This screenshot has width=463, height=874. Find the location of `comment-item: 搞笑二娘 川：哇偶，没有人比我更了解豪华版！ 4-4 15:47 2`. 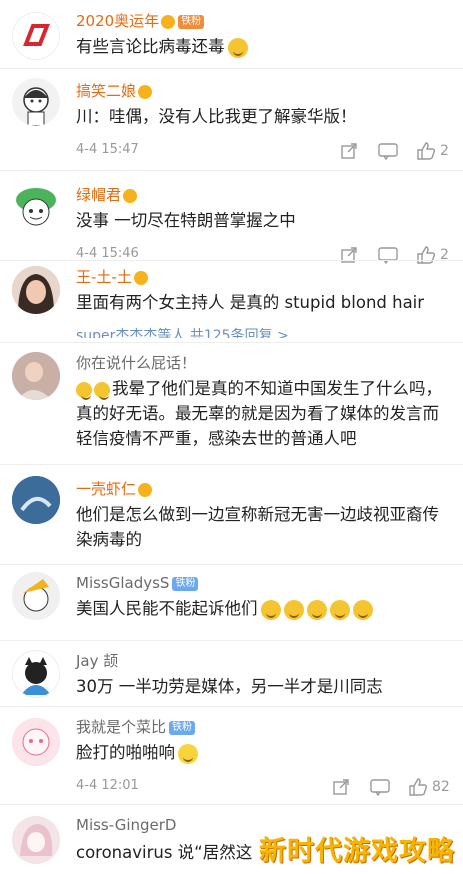

comment-item: 搞笑二娘 川：哇偶，没有人比我更了解豪华版！ 4-4 15:47 2 is located at coordinates (231, 120).